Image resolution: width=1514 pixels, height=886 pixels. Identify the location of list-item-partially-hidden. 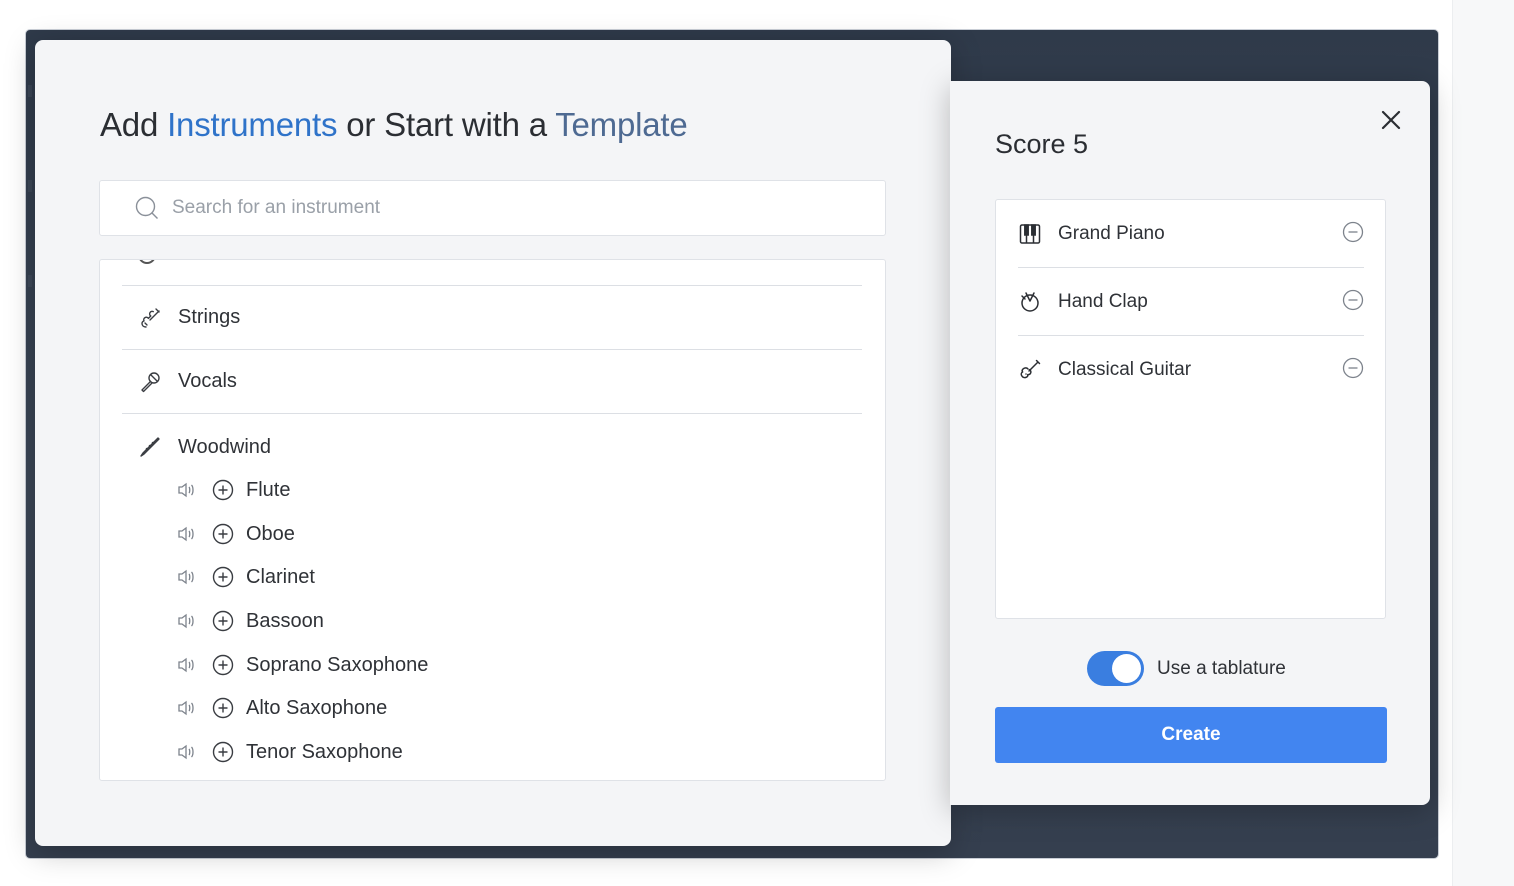
(492, 272).